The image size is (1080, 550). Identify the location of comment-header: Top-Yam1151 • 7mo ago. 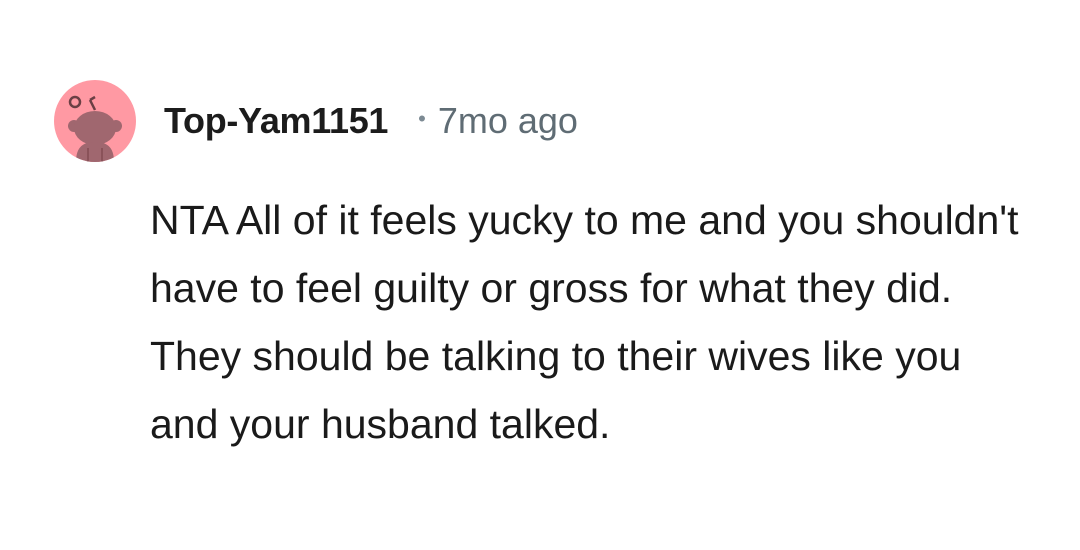
(371, 121).